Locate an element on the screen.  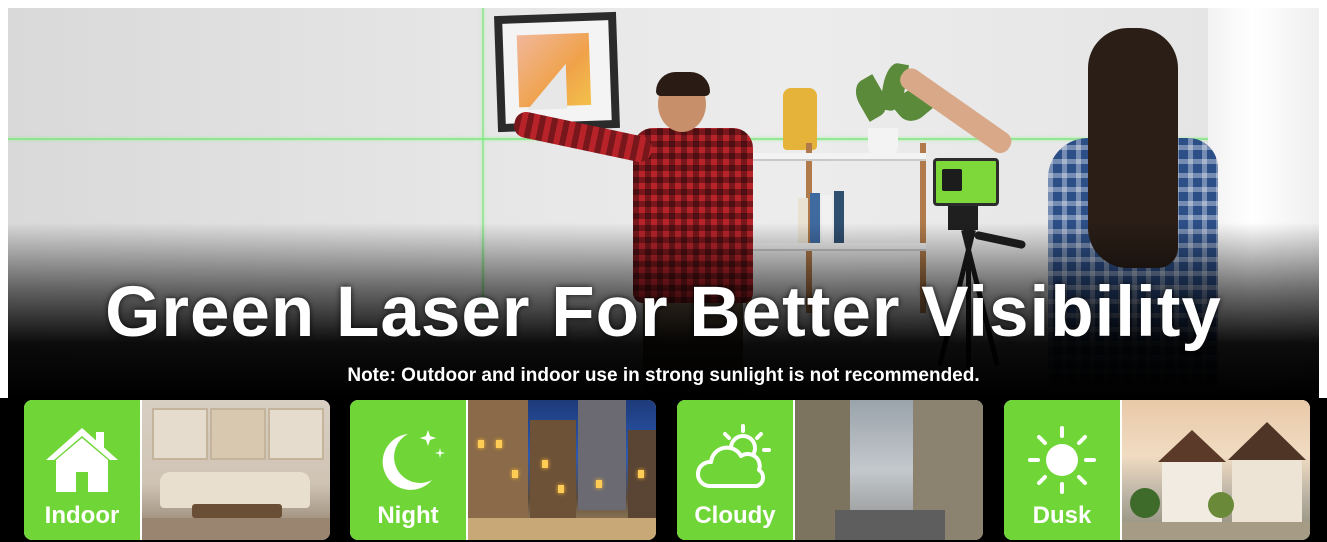
card-label-panel: Night is located at coordinates (409, 470).